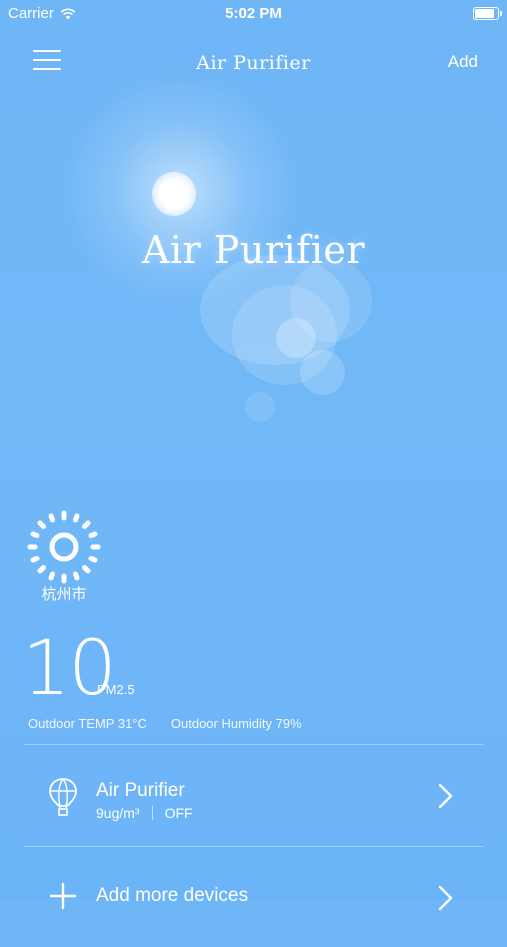  What do you see at coordinates (118, 813) in the screenshot?
I see `device-reading: 9ug/m³` at bounding box center [118, 813].